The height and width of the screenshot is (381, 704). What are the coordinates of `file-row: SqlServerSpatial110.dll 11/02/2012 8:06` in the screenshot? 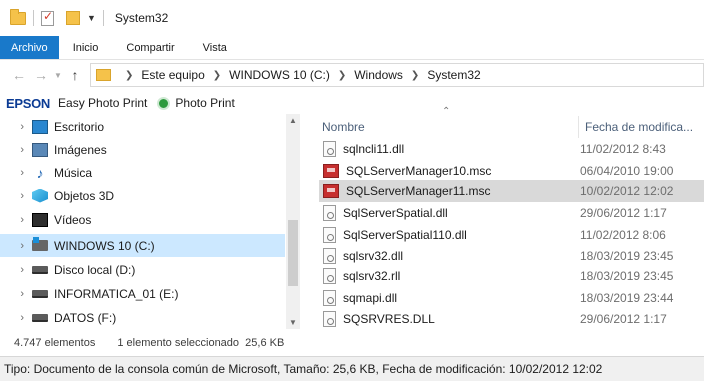 It's located at (511, 235).